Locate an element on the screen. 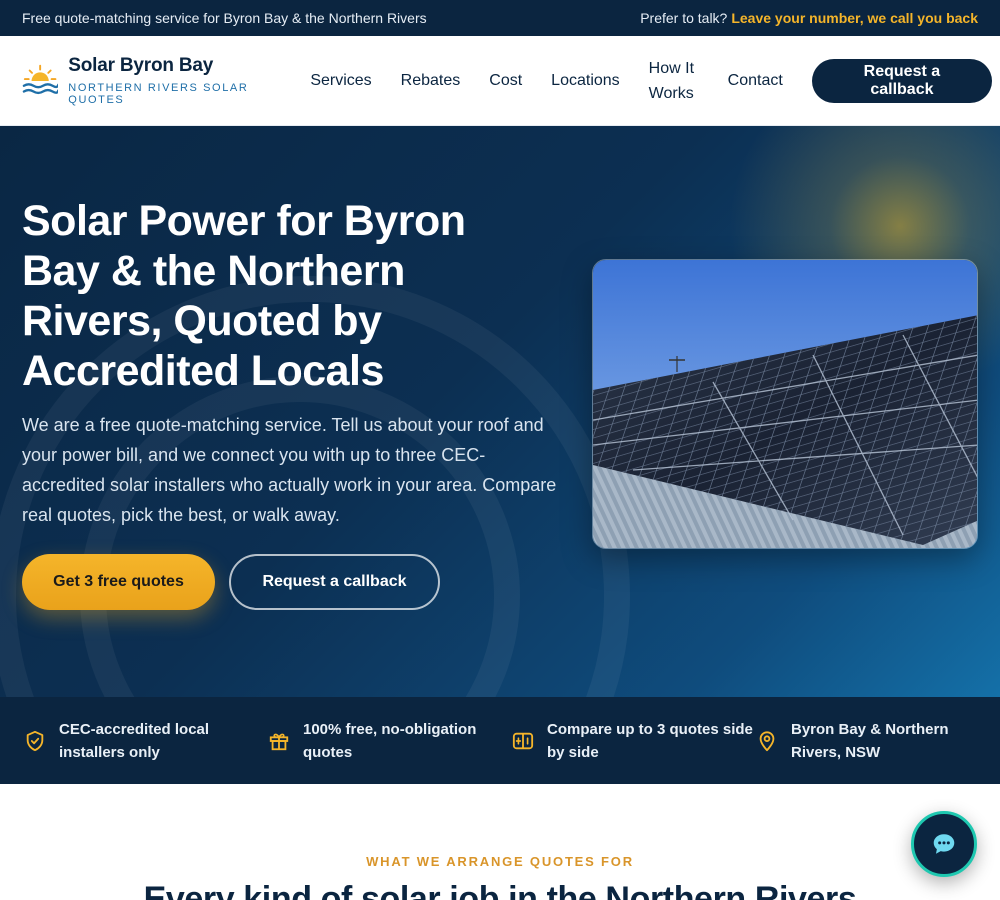  brand-name: Solar Byron Bay is located at coordinates (141, 65).